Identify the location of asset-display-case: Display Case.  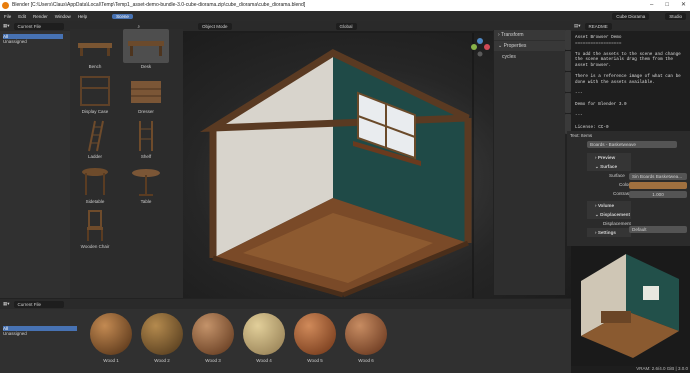
(95, 95).